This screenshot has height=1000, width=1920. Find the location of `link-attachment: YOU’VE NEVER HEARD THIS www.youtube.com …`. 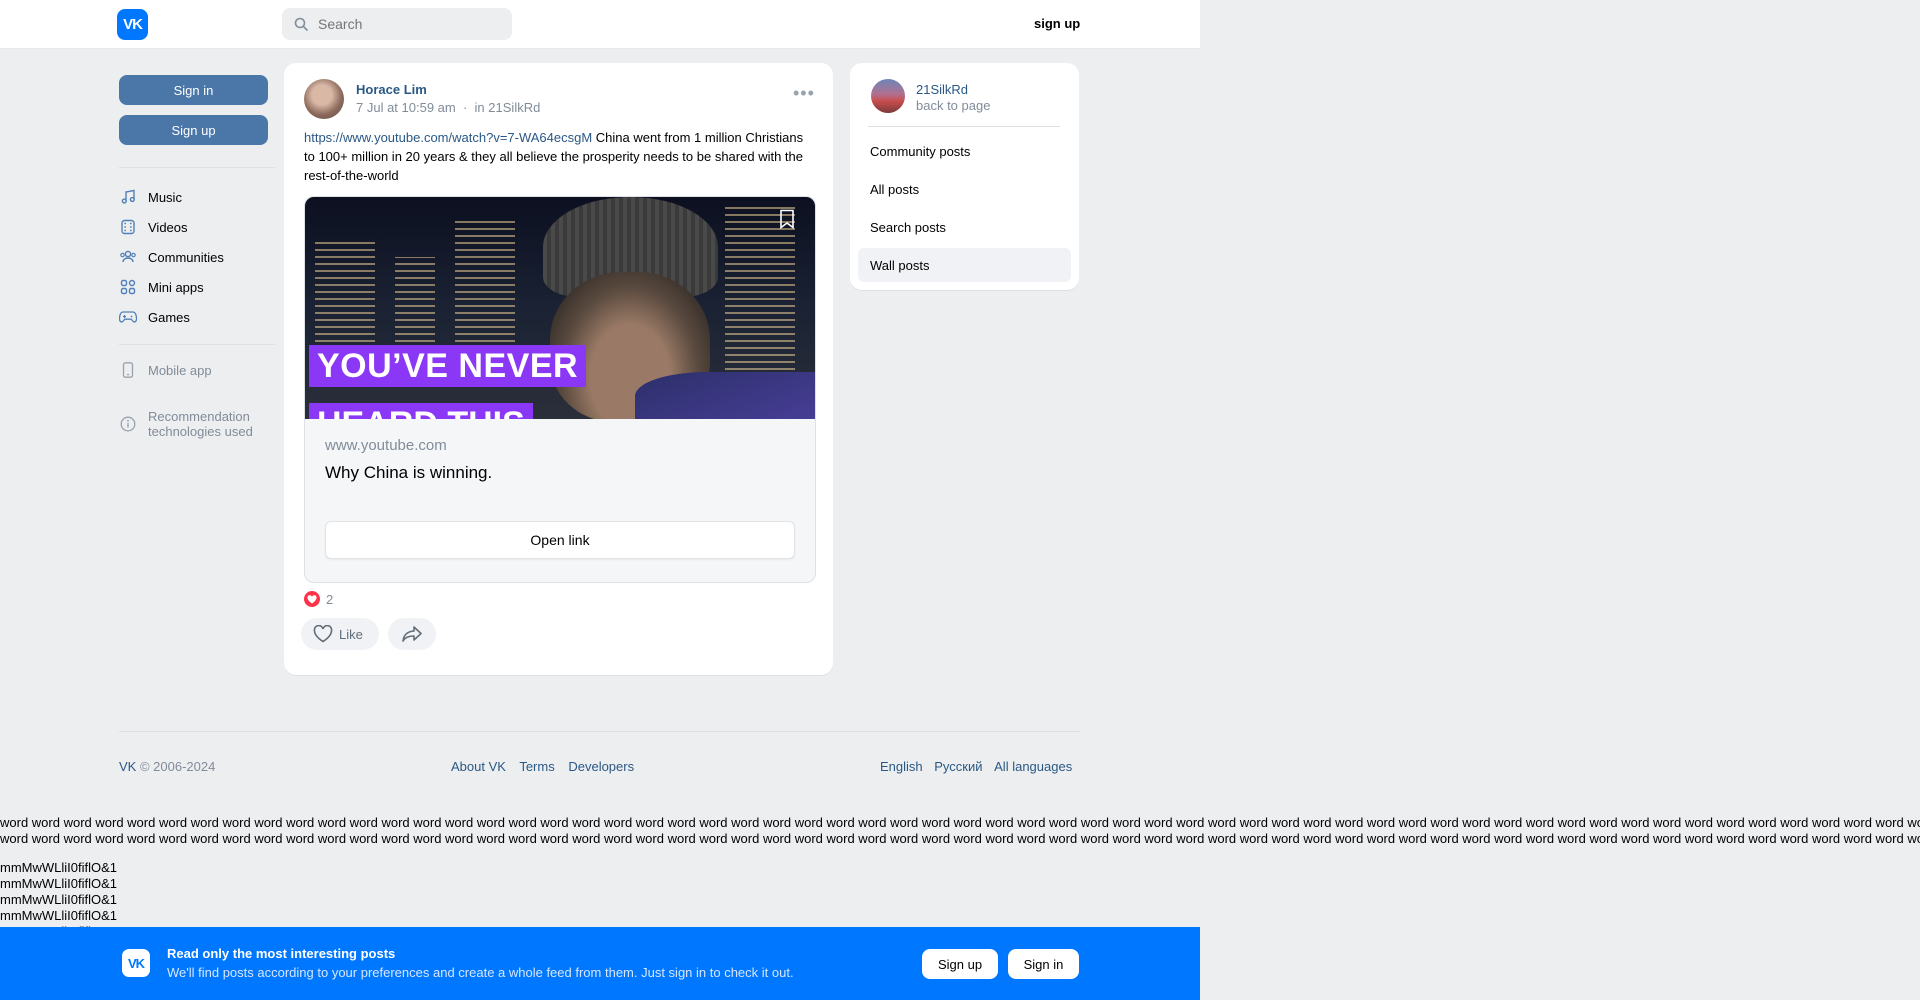

link-attachment: YOU’VE NEVER HEARD THIS www.youtube.com … is located at coordinates (560, 389).